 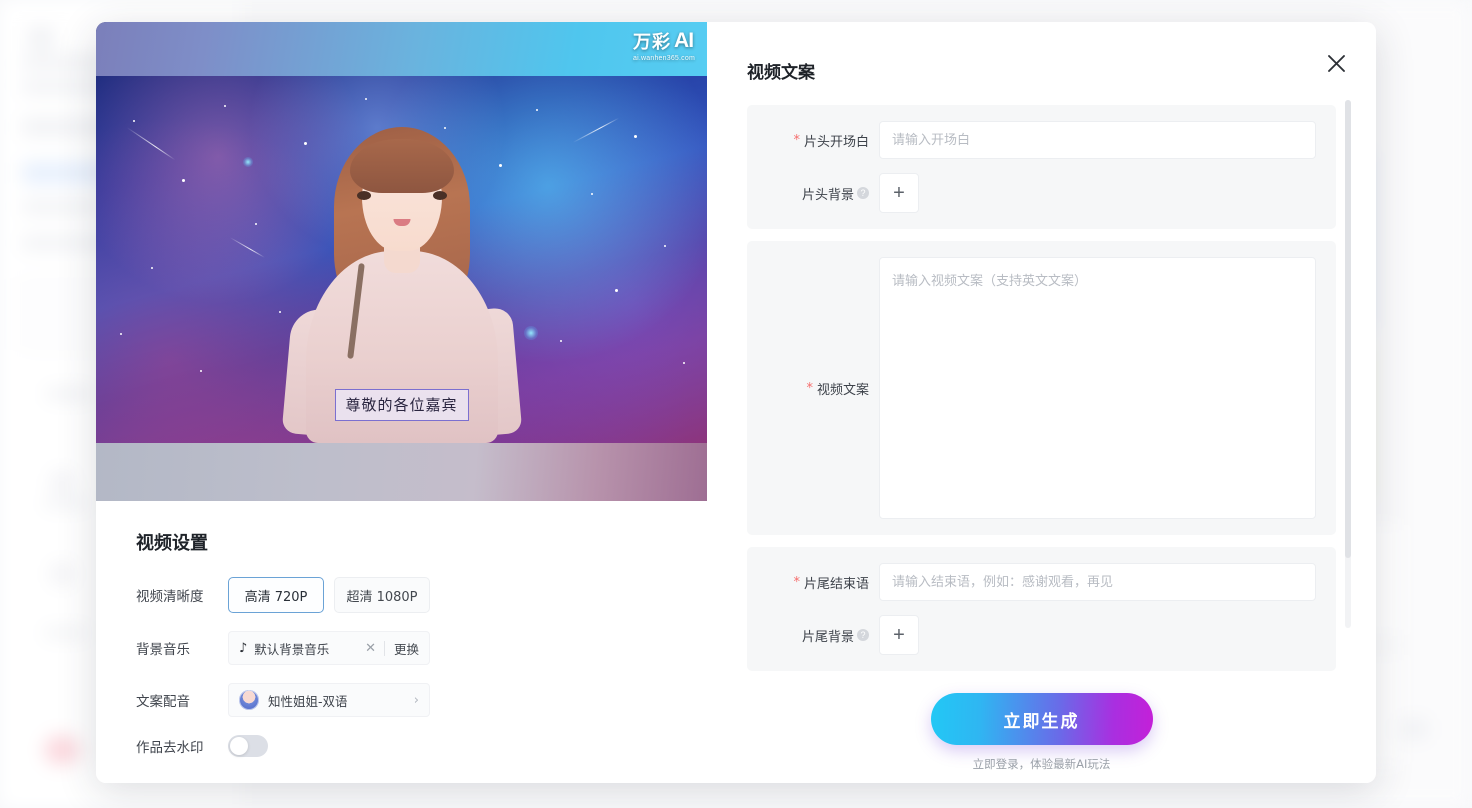 I want to click on close-icon, so click(x=1336, y=63).